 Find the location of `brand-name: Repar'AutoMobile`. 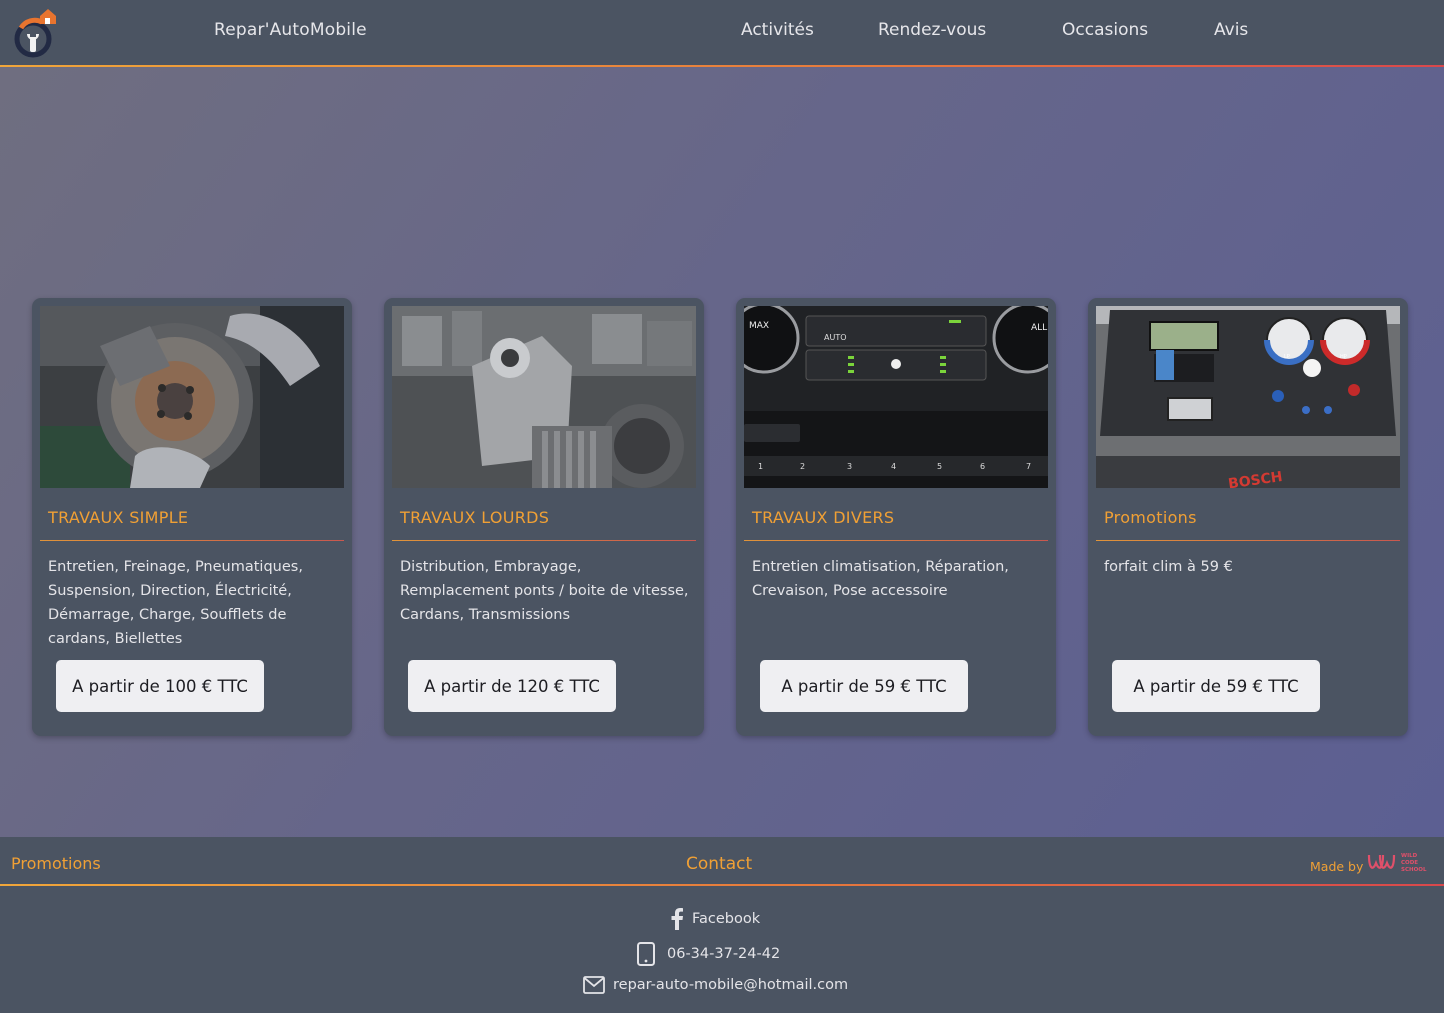

brand-name: Repar'AutoMobile is located at coordinates (290, 30).